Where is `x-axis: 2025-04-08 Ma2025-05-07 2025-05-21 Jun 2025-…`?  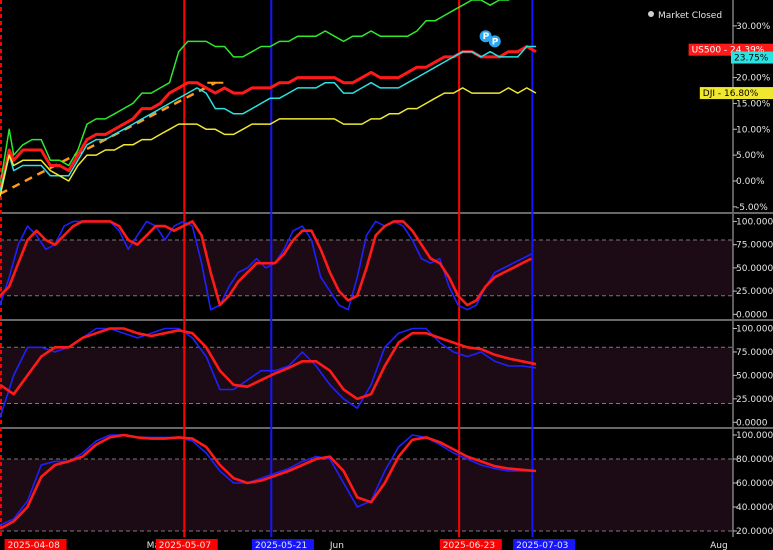 x-axis: 2025-04-08 Ma2025-05-07 2025-05-21 Jun 2025-… is located at coordinates (386, 543).